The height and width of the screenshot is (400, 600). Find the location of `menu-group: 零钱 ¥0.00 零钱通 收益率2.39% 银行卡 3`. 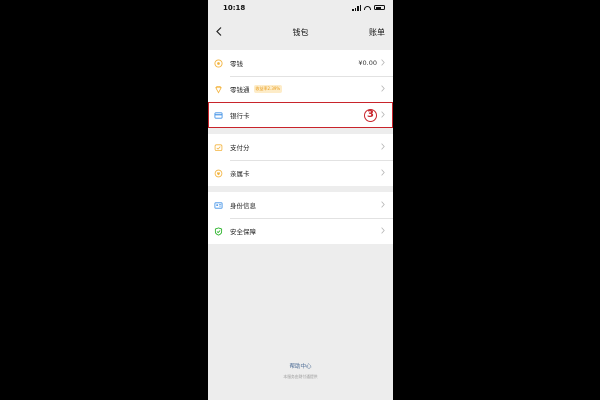

menu-group: 零钱 ¥0.00 零钱通 收益率2.39% 银行卡 3 is located at coordinates (300, 89).